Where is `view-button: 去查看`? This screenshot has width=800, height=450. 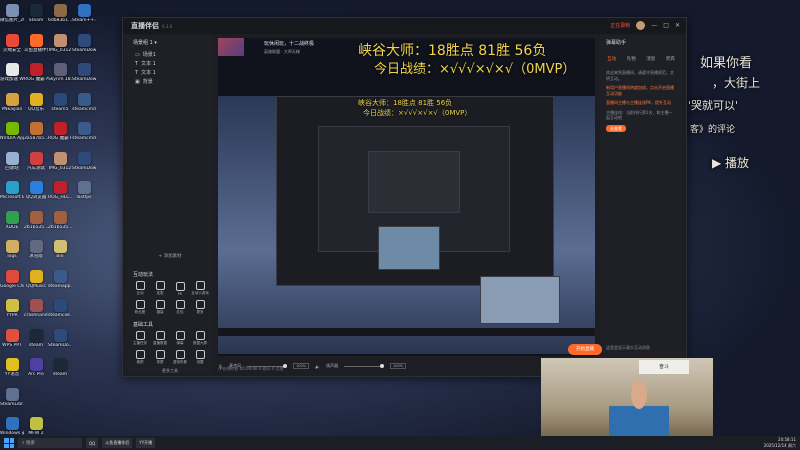 view-button: 去查看 is located at coordinates (616, 128).